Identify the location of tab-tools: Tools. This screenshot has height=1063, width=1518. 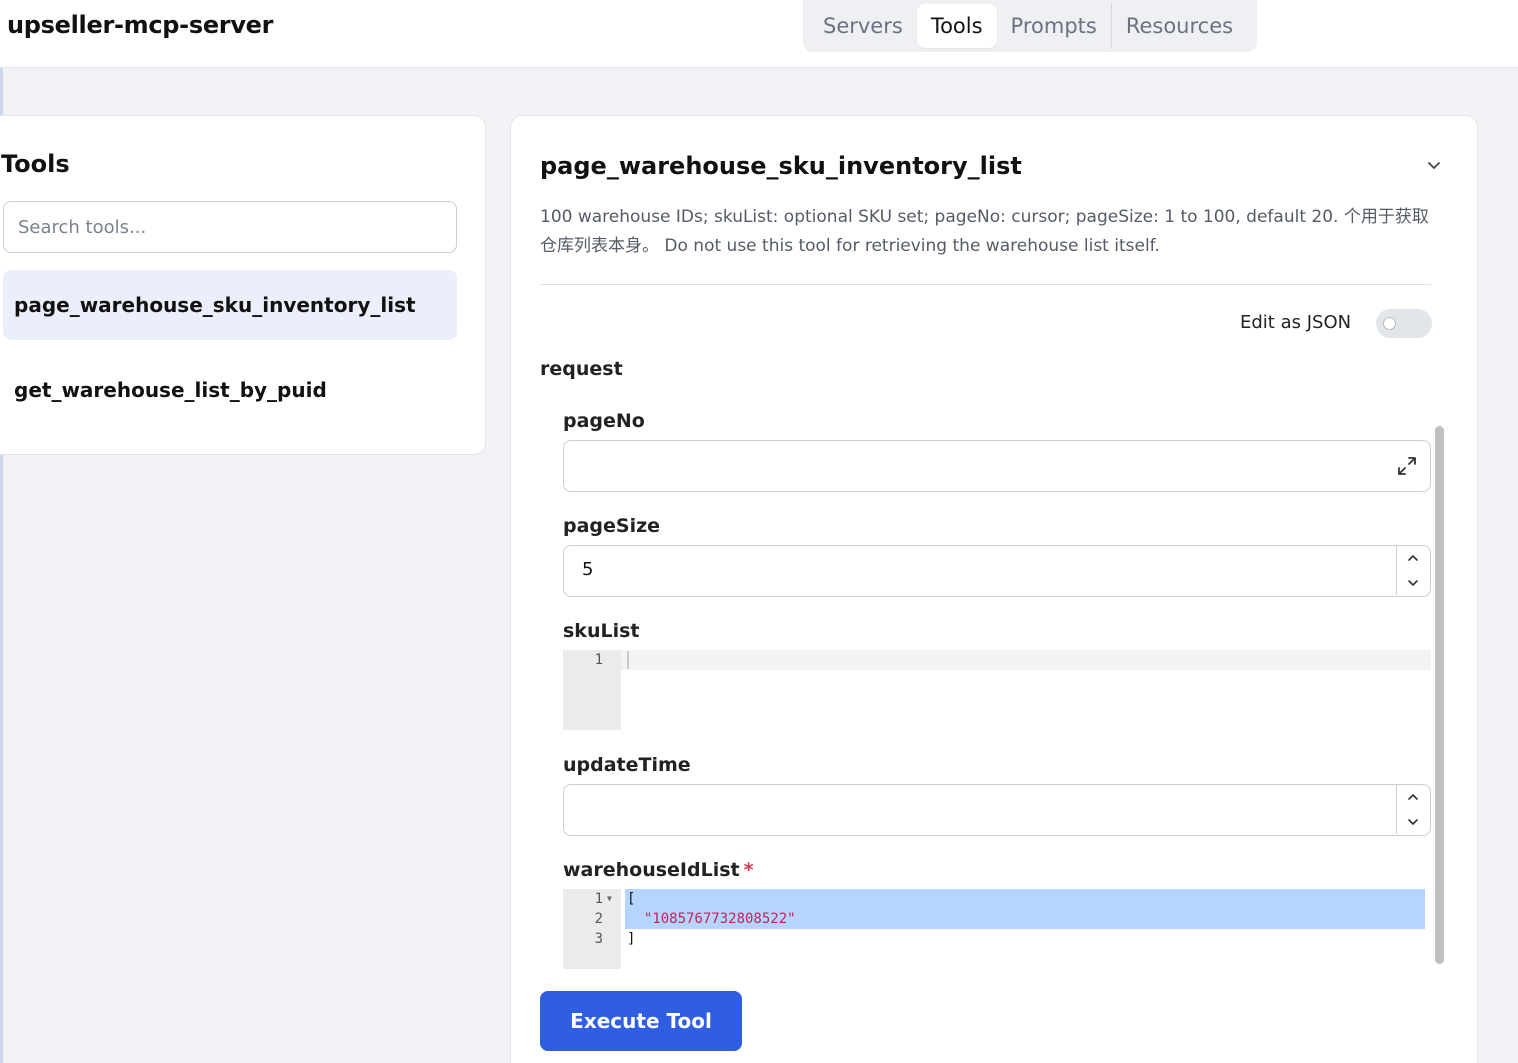
(956, 26).